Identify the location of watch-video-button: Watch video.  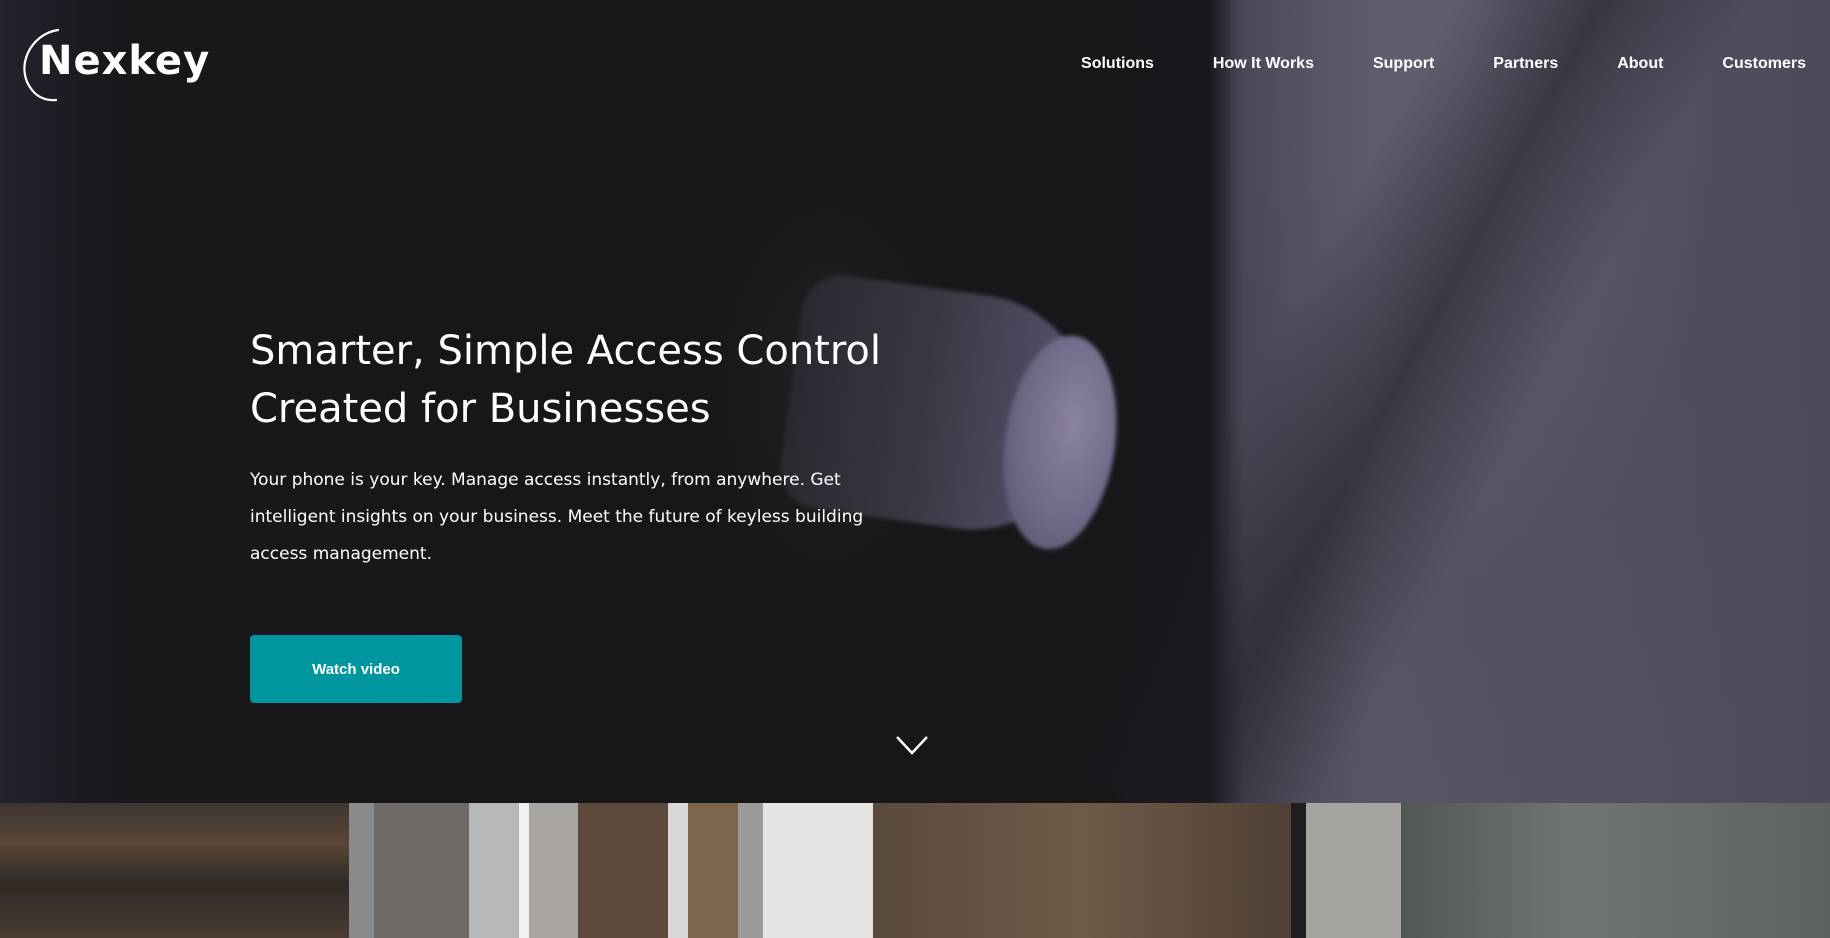
(356, 669).